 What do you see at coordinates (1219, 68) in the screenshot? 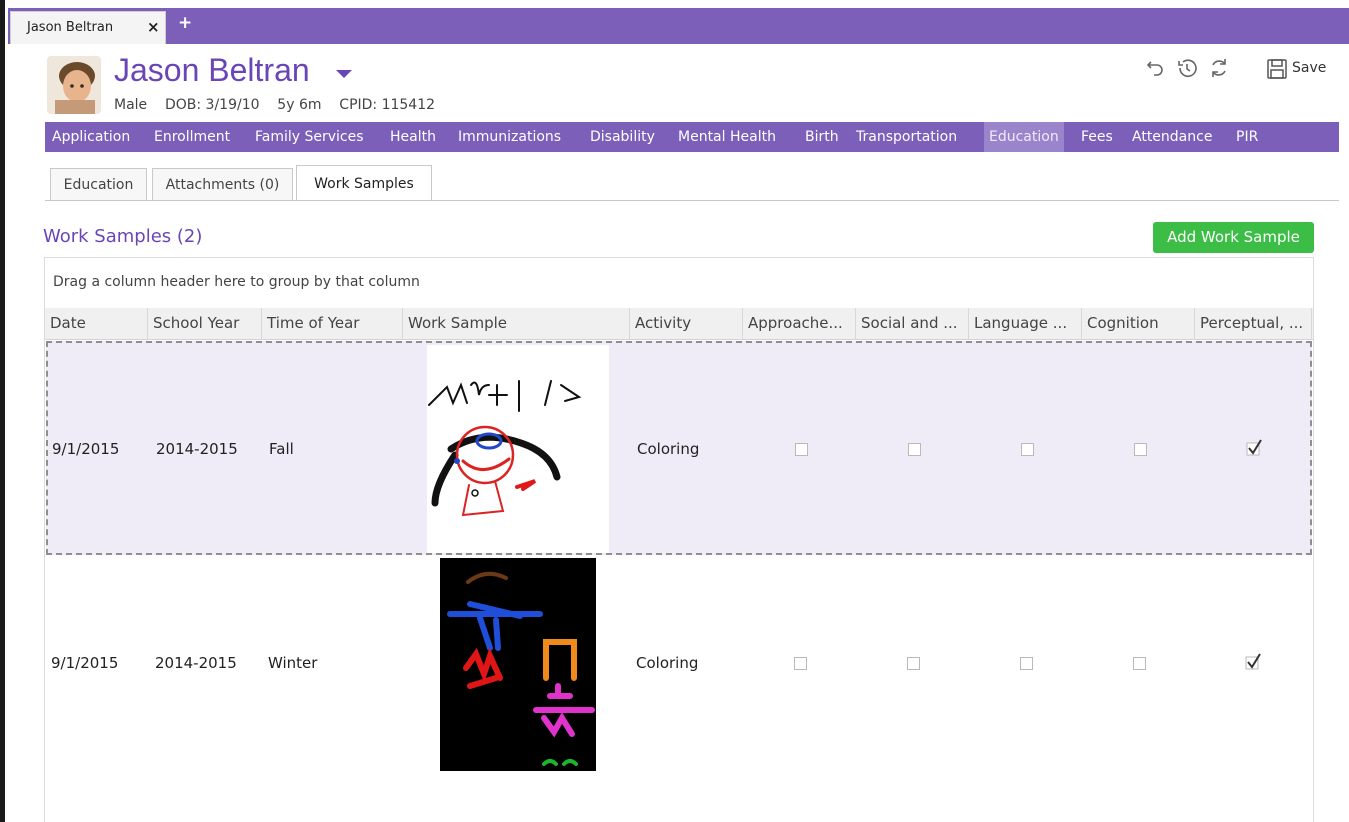
I see `refresh-icon` at bounding box center [1219, 68].